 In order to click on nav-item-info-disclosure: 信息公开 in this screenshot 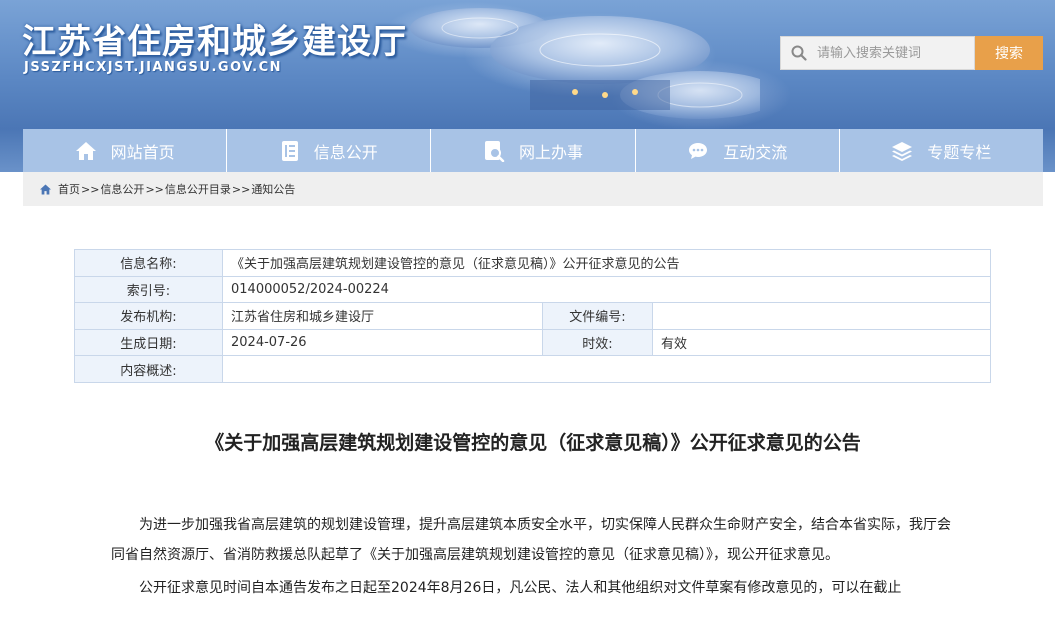, I will do `click(329, 150)`.